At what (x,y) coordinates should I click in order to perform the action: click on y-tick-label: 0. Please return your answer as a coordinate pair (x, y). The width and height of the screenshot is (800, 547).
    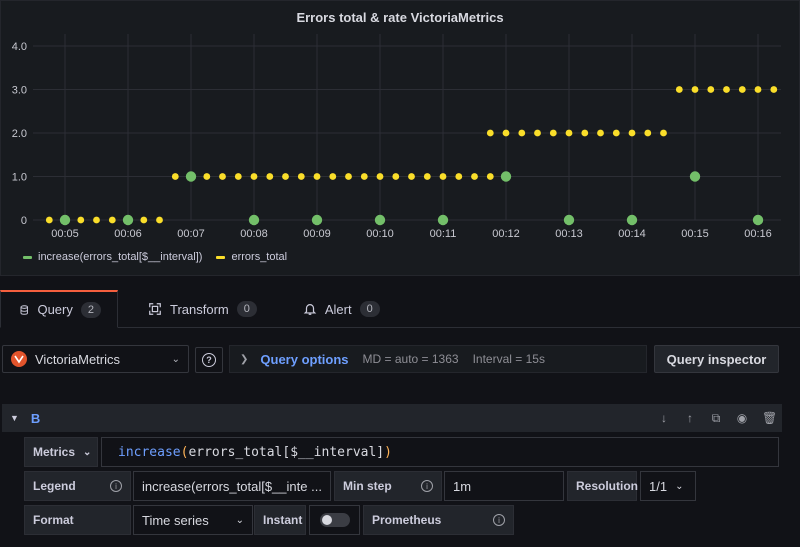
    Looking at the image, I should click on (24, 221).